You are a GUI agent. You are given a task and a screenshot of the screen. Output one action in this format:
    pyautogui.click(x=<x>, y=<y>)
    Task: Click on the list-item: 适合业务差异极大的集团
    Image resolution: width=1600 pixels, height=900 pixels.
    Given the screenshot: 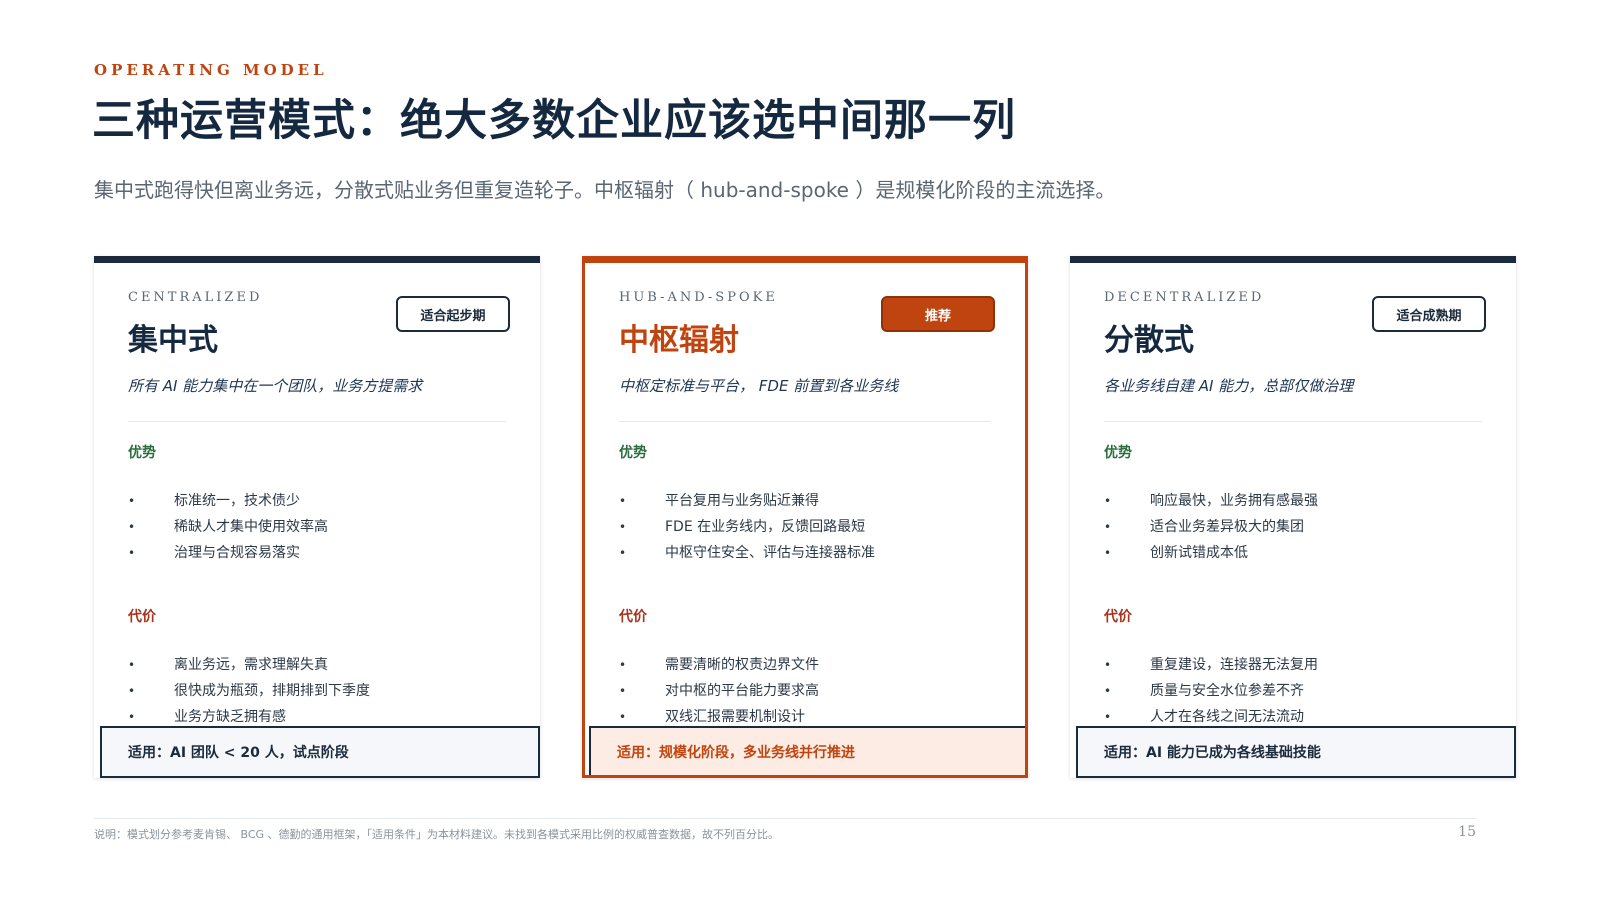 What is the action you would take?
    pyautogui.click(x=1300, y=527)
    